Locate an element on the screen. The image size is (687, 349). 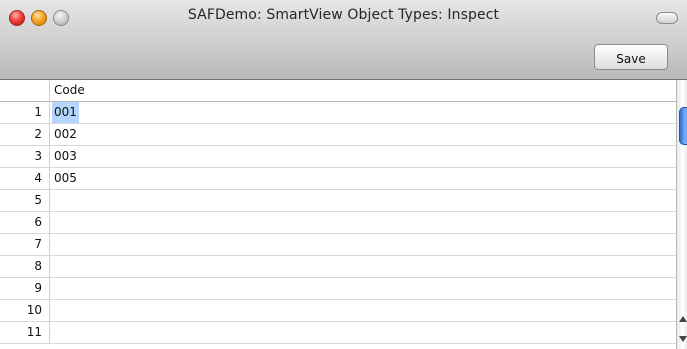
table-row: 6 is located at coordinates (338, 223).